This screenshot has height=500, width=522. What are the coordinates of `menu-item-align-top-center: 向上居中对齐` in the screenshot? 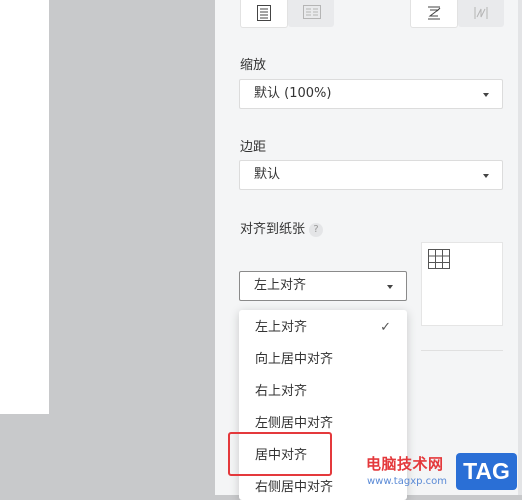 It's located at (323, 360).